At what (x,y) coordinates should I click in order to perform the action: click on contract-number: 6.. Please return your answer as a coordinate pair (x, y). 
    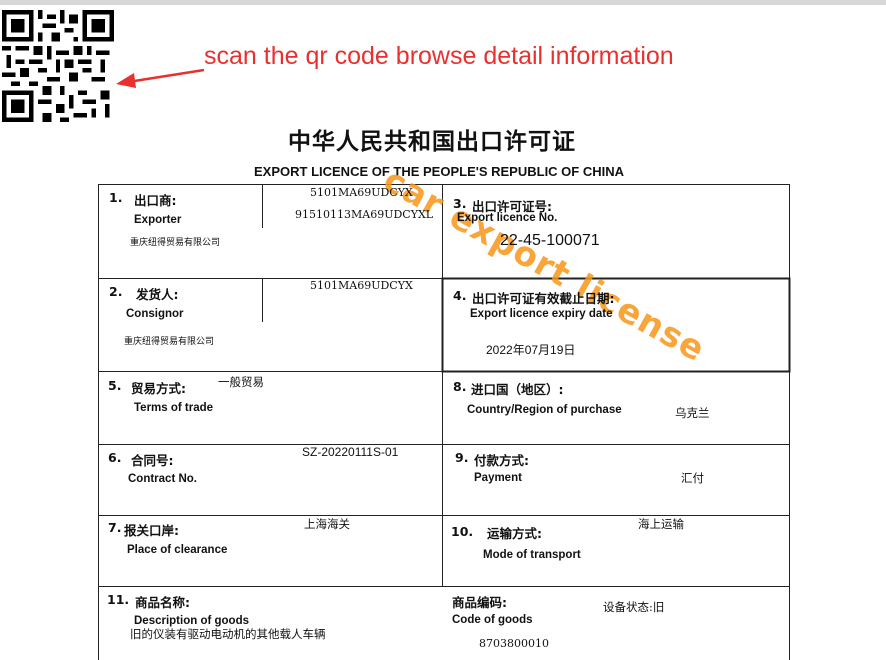
    Looking at the image, I should click on (115, 457).